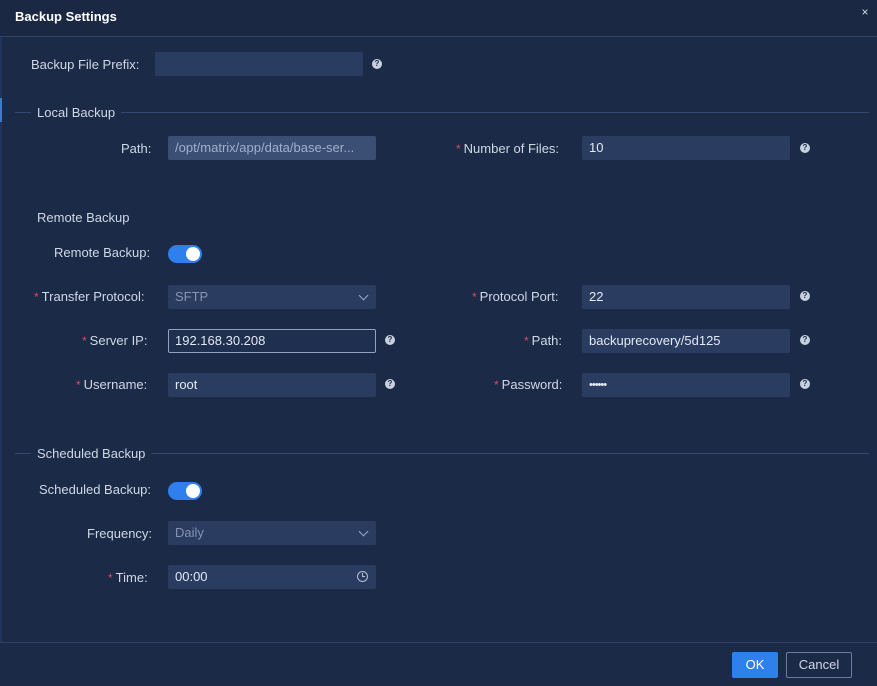  I want to click on close-icon: ×, so click(865, 12).